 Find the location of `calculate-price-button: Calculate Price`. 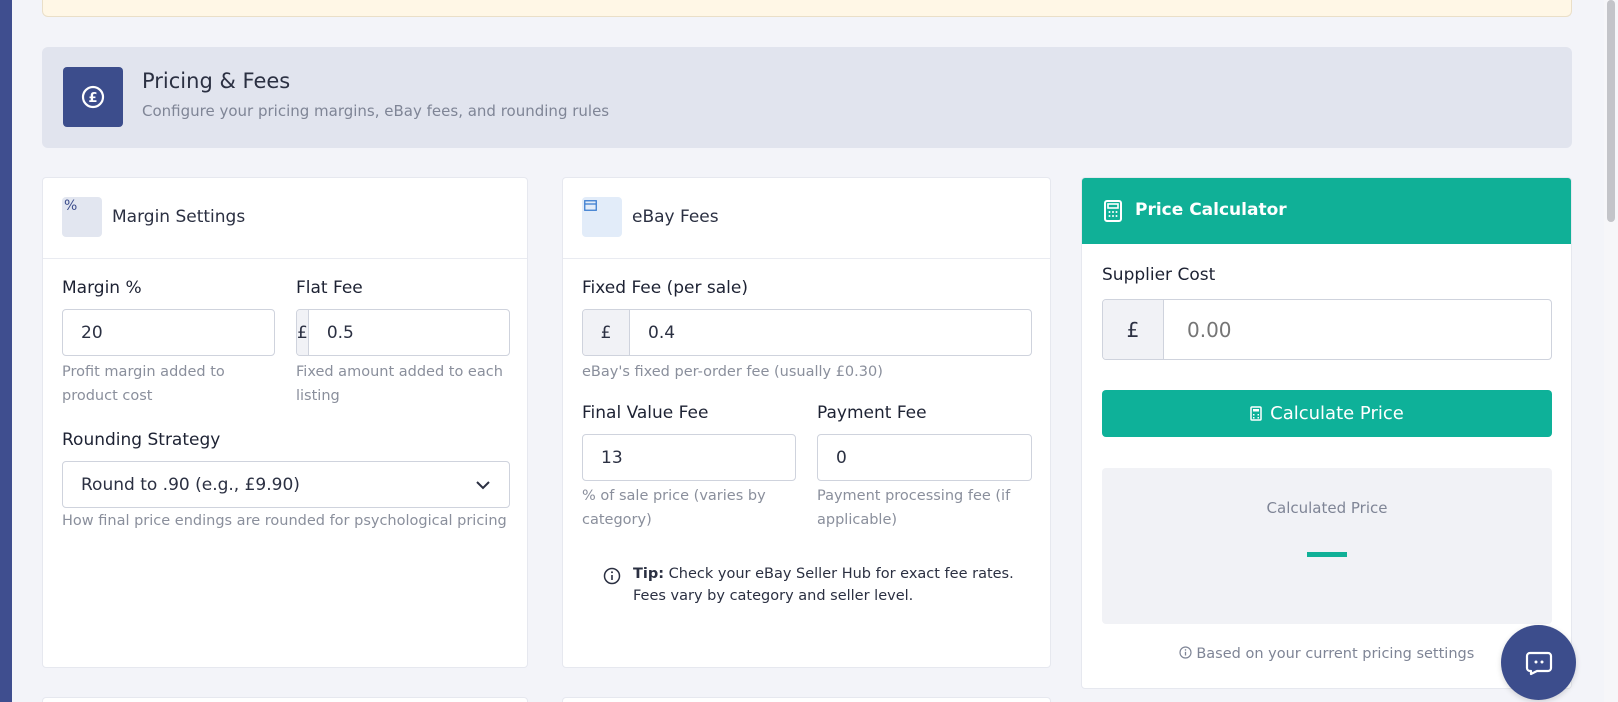

calculate-price-button: Calculate Price is located at coordinates (1327, 413).